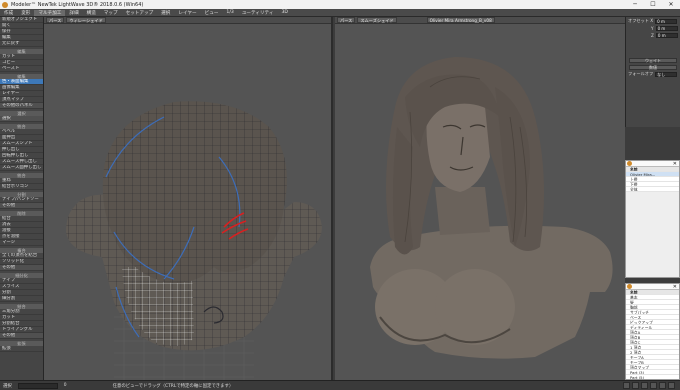 The image size is (680, 390). I want to click on menu-item: レイヤー, so click(187, 13).